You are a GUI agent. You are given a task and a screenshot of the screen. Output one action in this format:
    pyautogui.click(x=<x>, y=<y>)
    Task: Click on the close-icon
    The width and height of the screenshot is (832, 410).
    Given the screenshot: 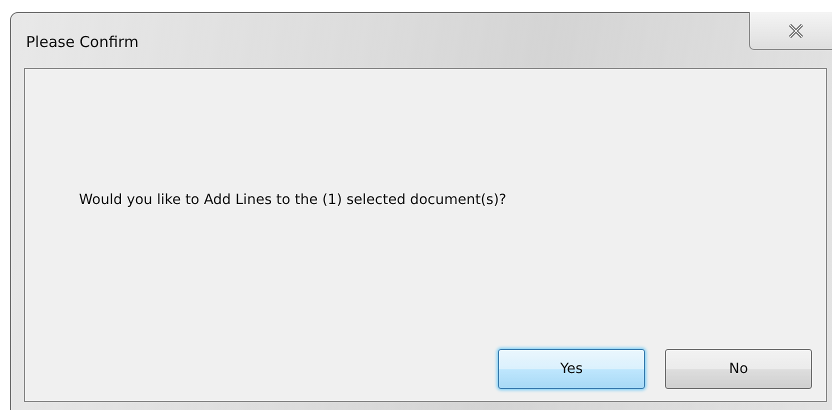 What is the action you would take?
    pyautogui.click(x=796, y=31)
    